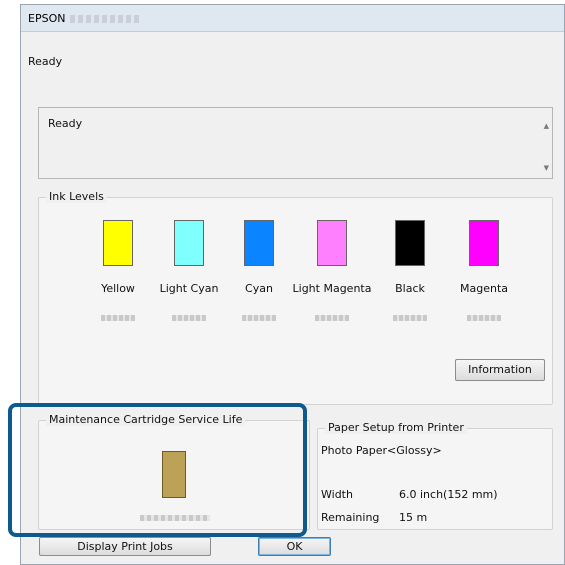 The width and height of the screenshot is (565, 565). I want to click on maintenance-cartridge-label: Maintenance Cartridge Service Life, so click(146, 419).